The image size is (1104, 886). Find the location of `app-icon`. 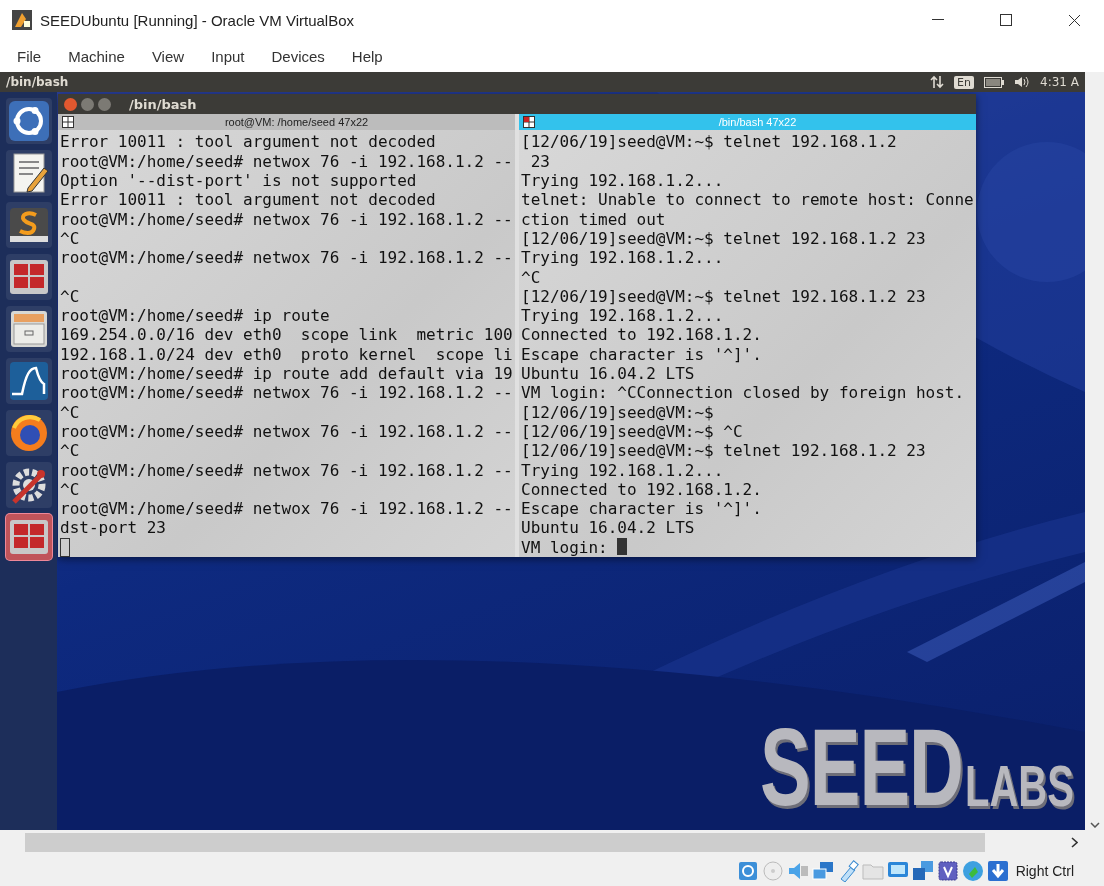

app-icon is located at coordinates (22, 20).